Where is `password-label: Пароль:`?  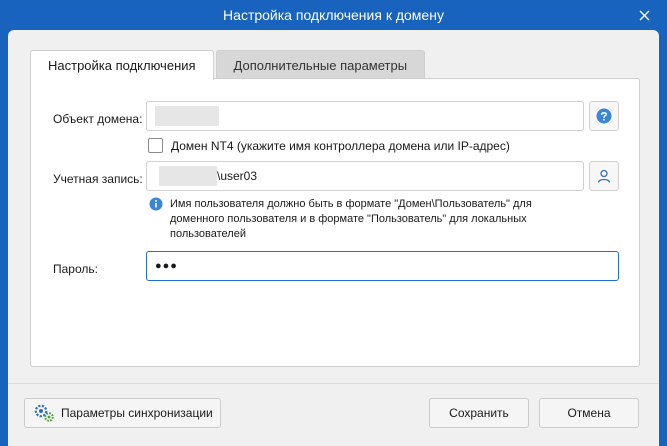 password-label: Пароль: is located at coordinates (75, 269).